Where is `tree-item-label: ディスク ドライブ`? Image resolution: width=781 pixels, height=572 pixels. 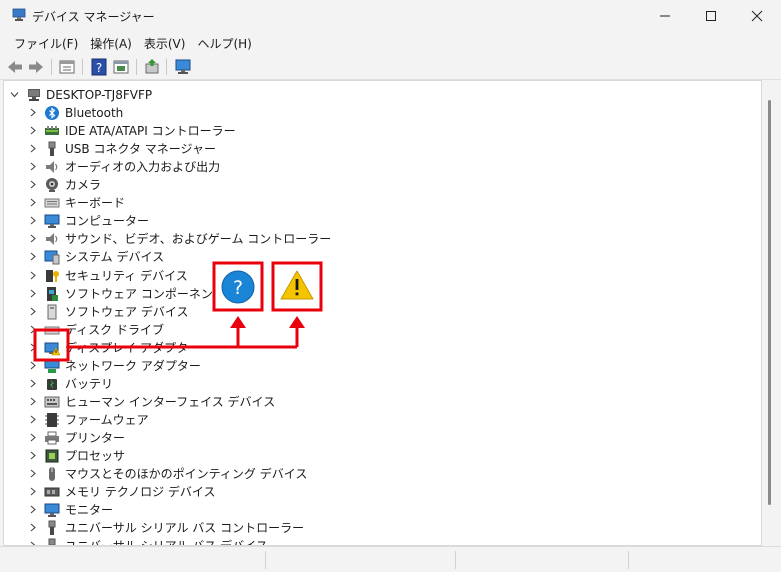
tree-item-label: ディスク ドライブ is located at coordinates (114, 329).